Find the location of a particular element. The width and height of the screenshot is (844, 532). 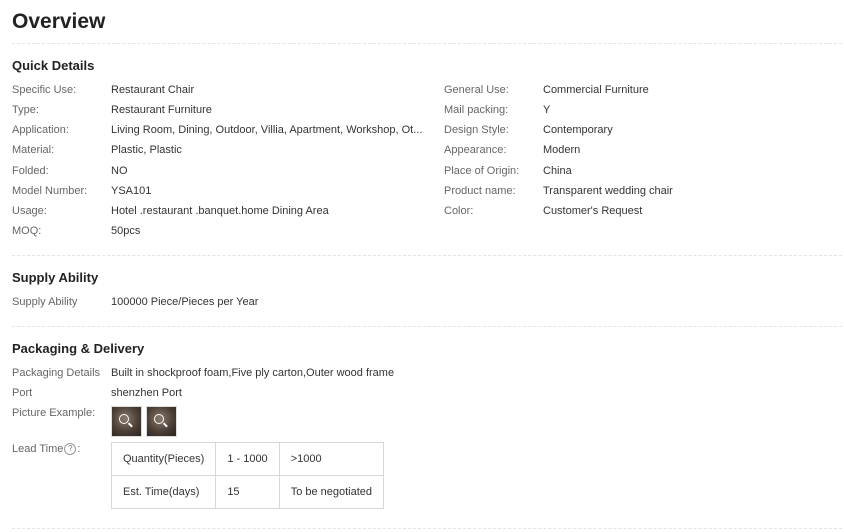

detail-value: NO is located at coordinates (119, 171).